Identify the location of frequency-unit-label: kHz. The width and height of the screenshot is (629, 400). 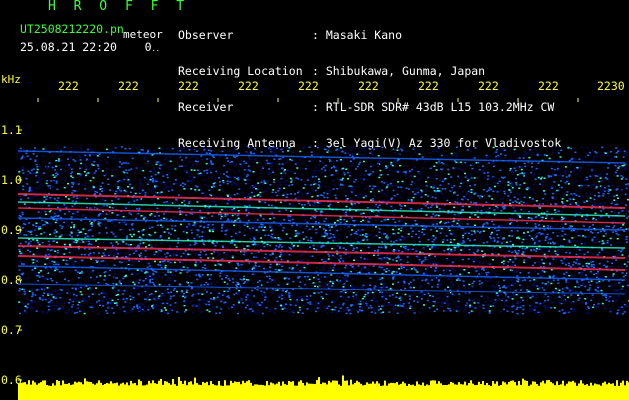
(11, 79).